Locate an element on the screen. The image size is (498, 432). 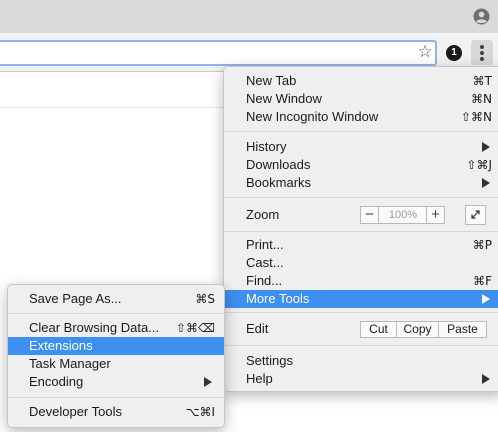
menu-item-label: New Tab is located at coordinates (271, 80).